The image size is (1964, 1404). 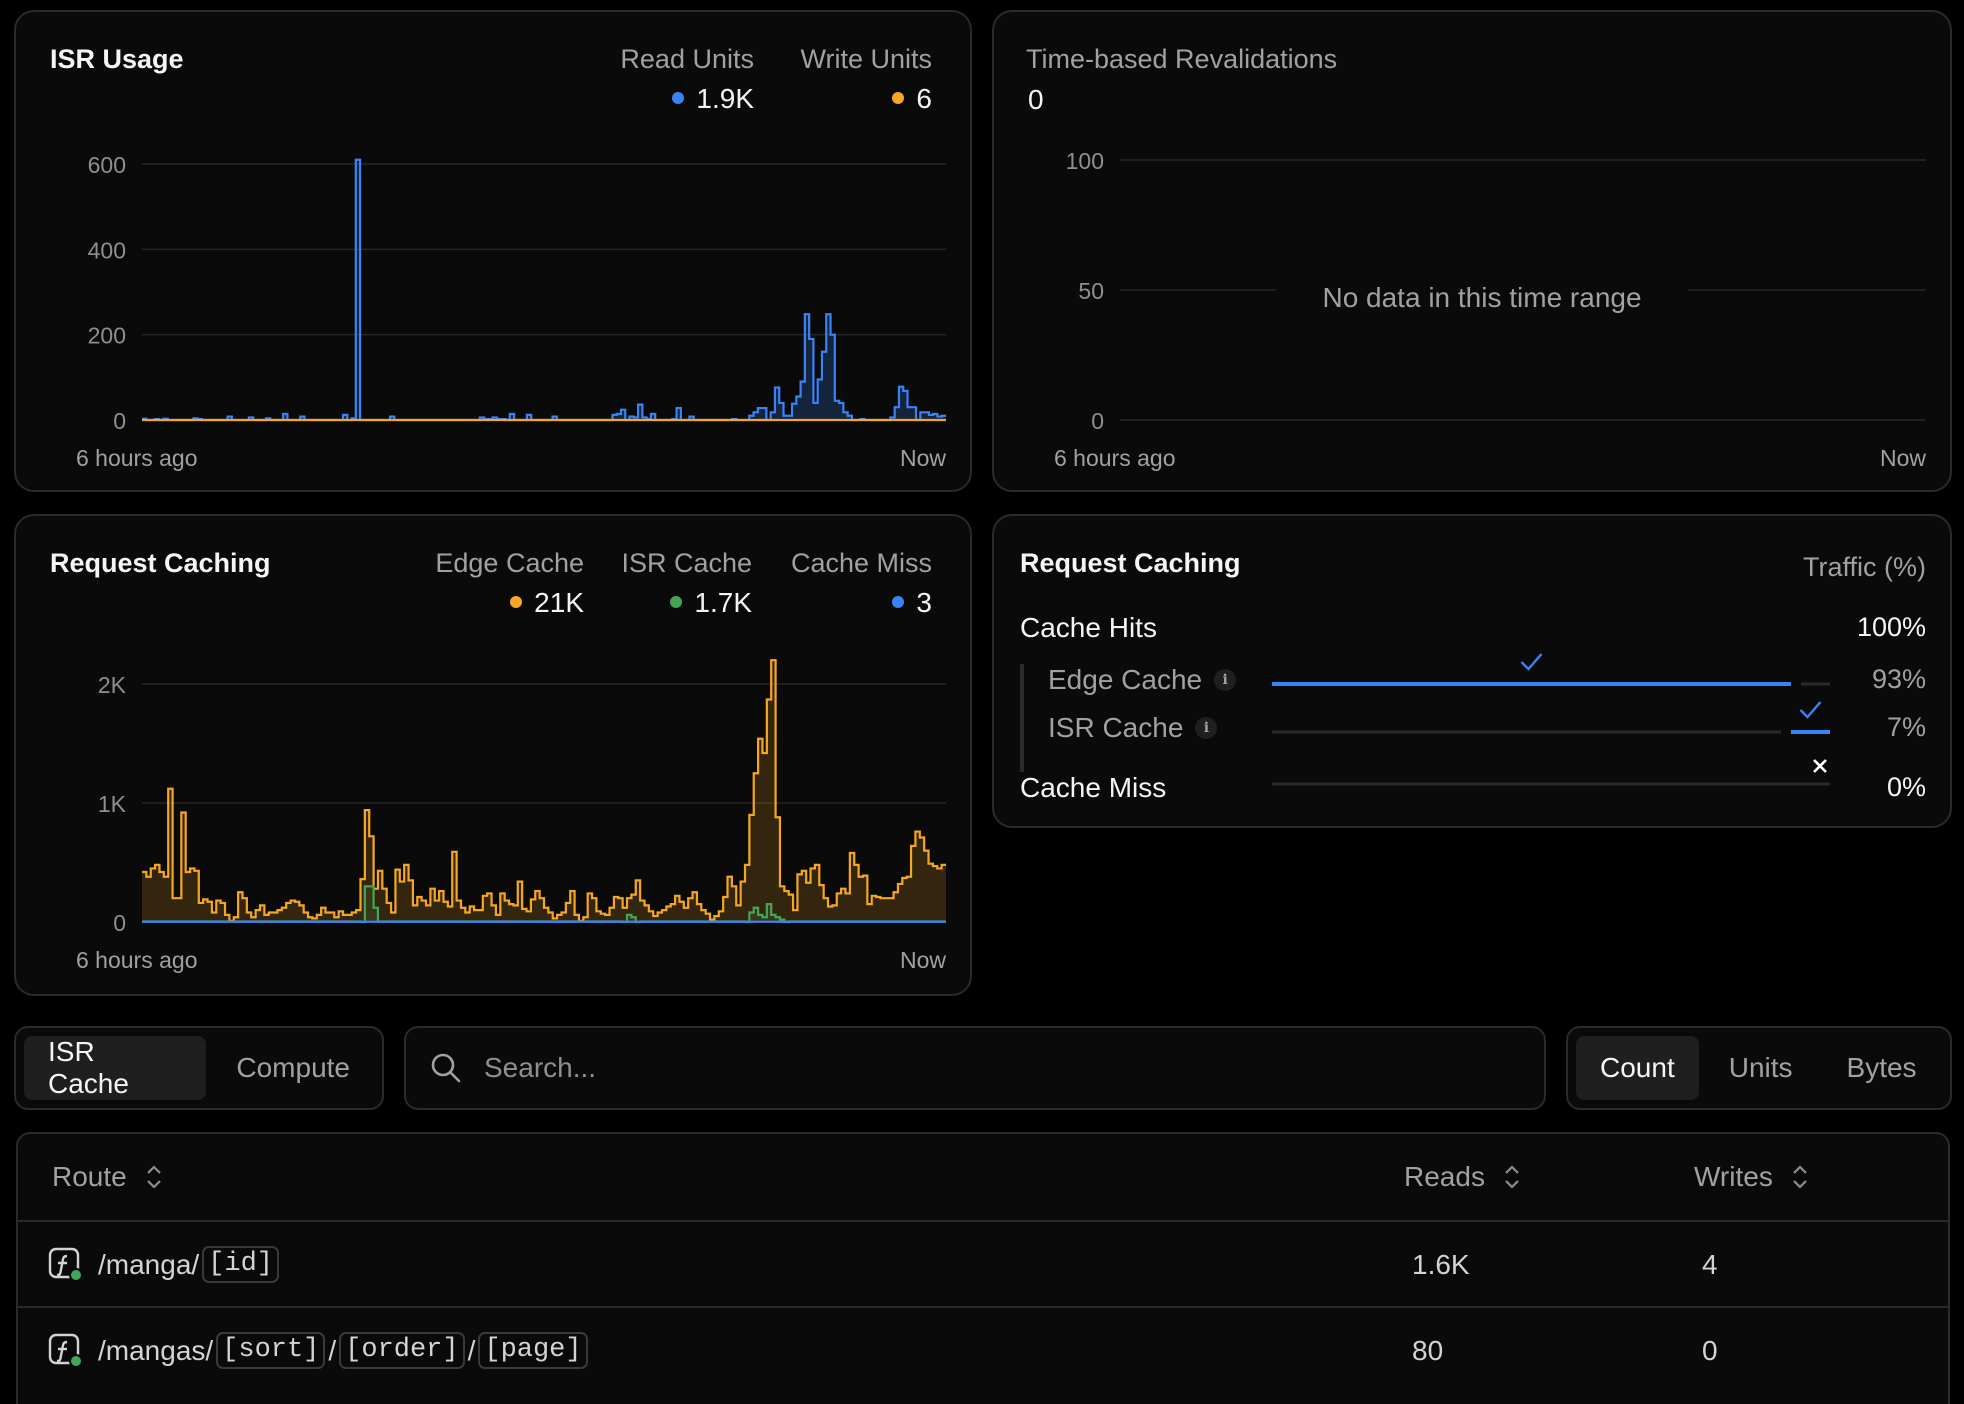 What do you see at coordinates (1462, 1177) in the screenshot?
I see `column-reads: Reads` at bounding box center [1462, 1177].